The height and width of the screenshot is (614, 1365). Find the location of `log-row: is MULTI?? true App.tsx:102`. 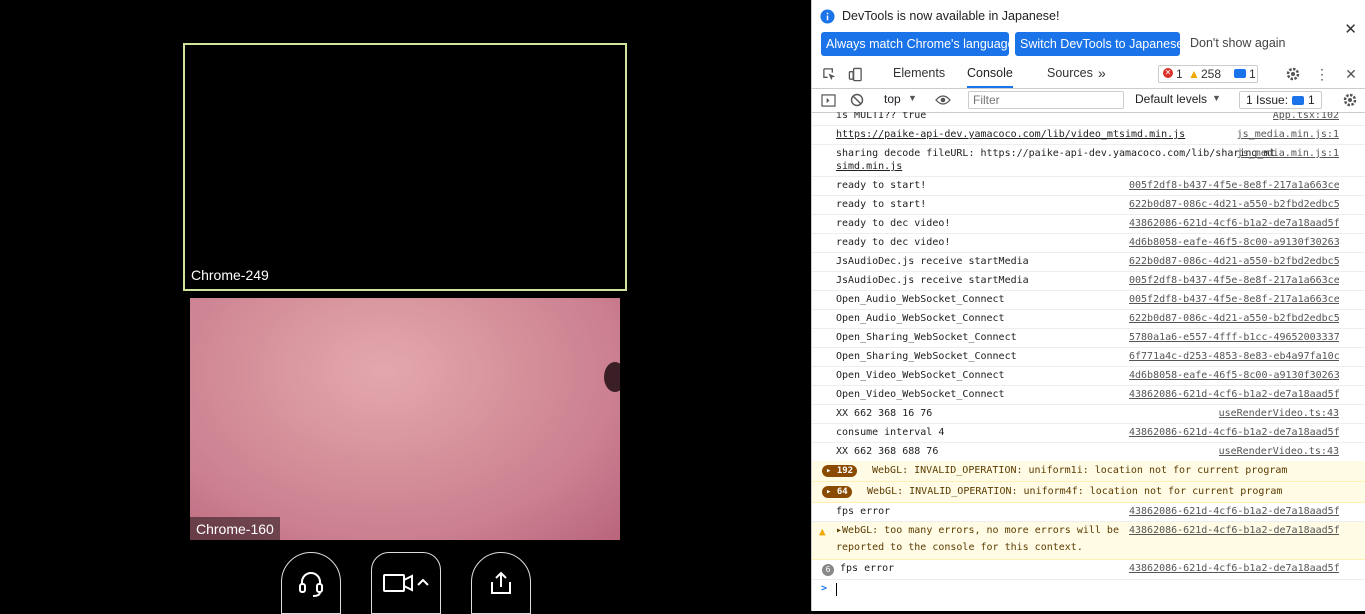

log-row: is MULTI?? true App.tsx:102 is located at coordinates (1088, 119).